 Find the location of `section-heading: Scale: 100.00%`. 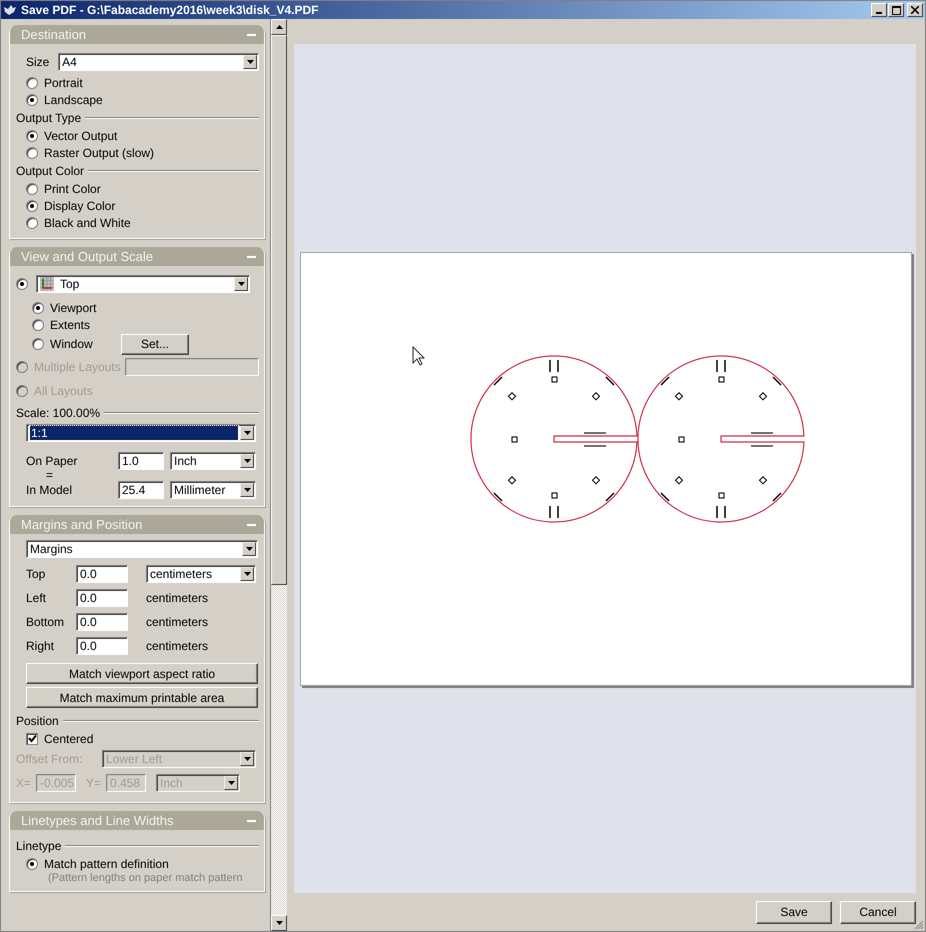

section-heading: Scale: 100.00% is located at coordinates (58, 413).